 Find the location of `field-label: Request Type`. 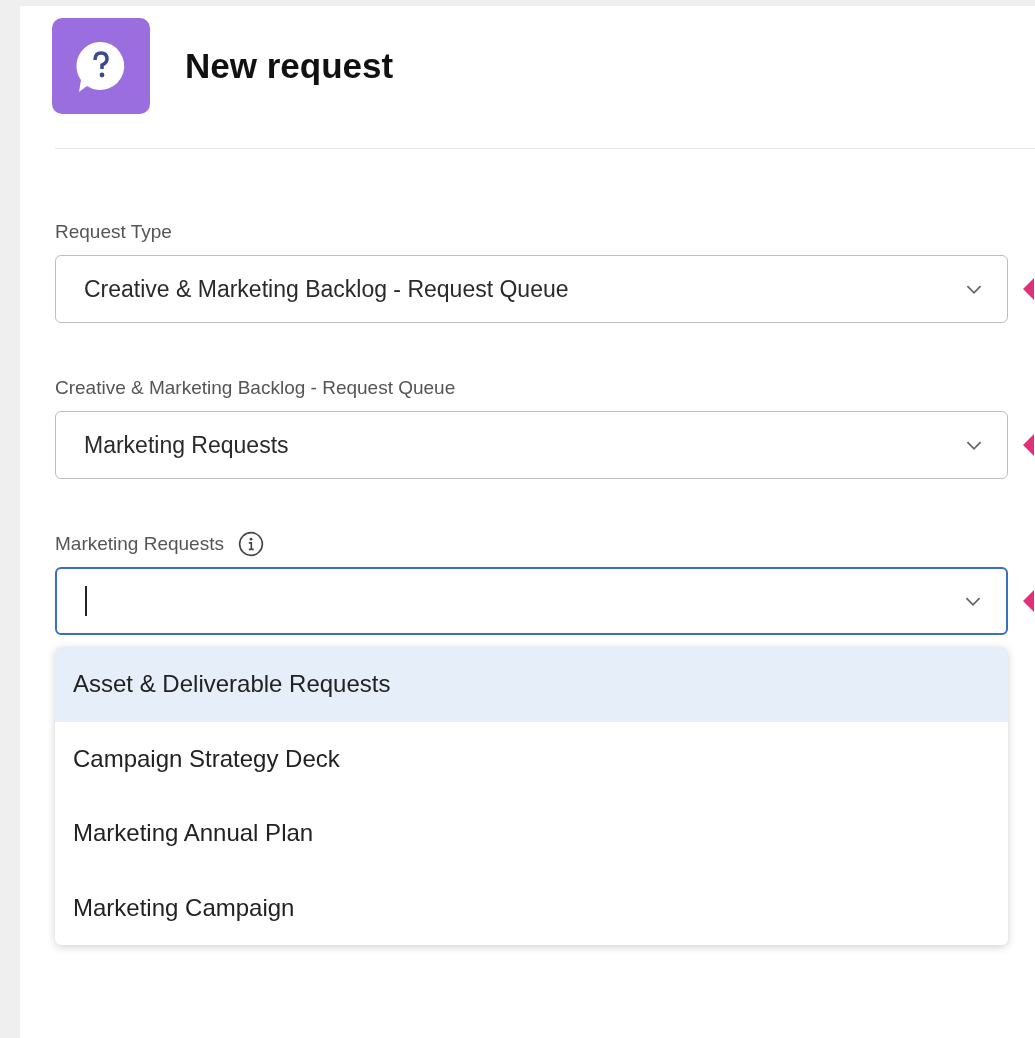

field-label: Request Type is located at coordinates (113, 232).